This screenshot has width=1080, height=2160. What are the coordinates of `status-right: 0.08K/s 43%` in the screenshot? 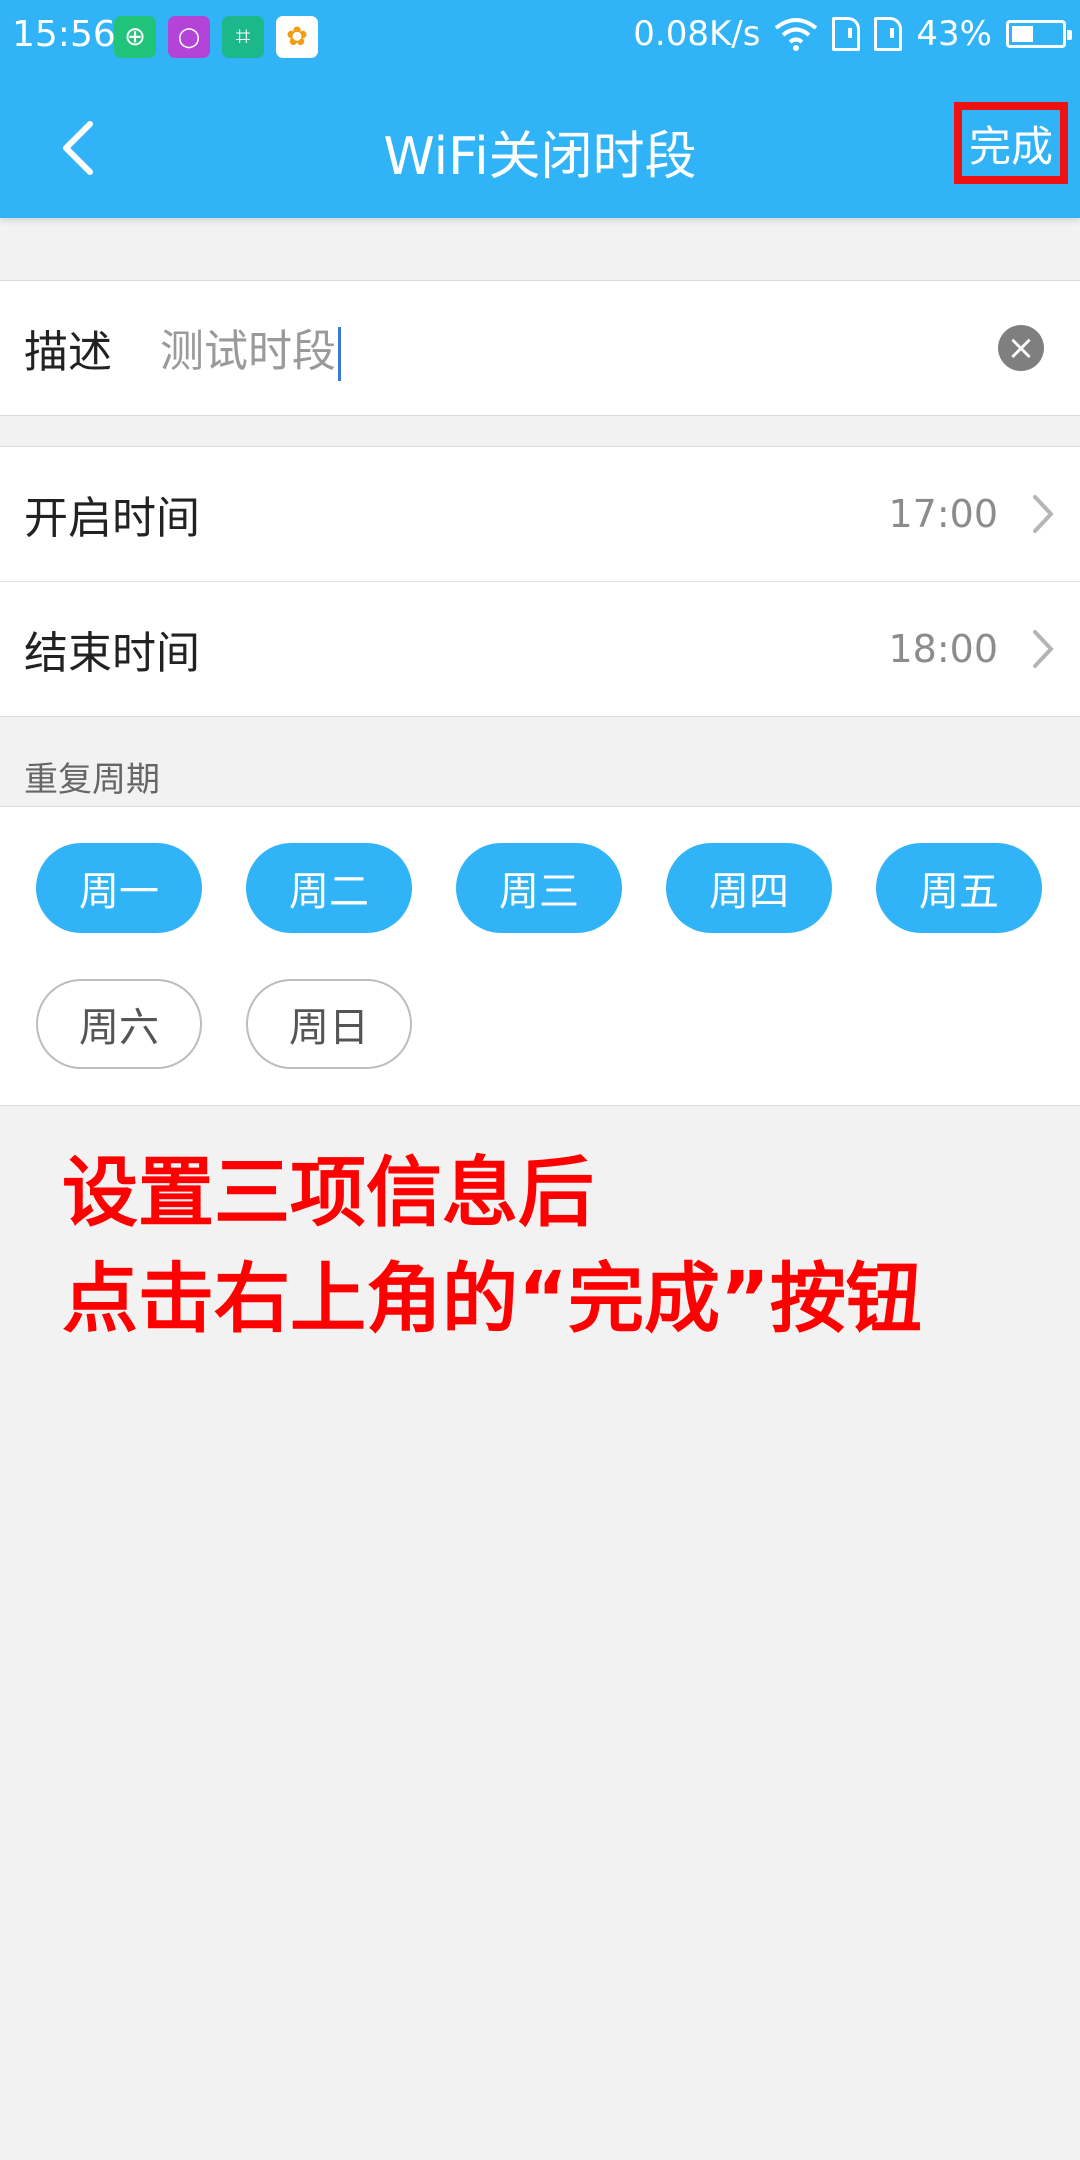 It's located at (852, 34).